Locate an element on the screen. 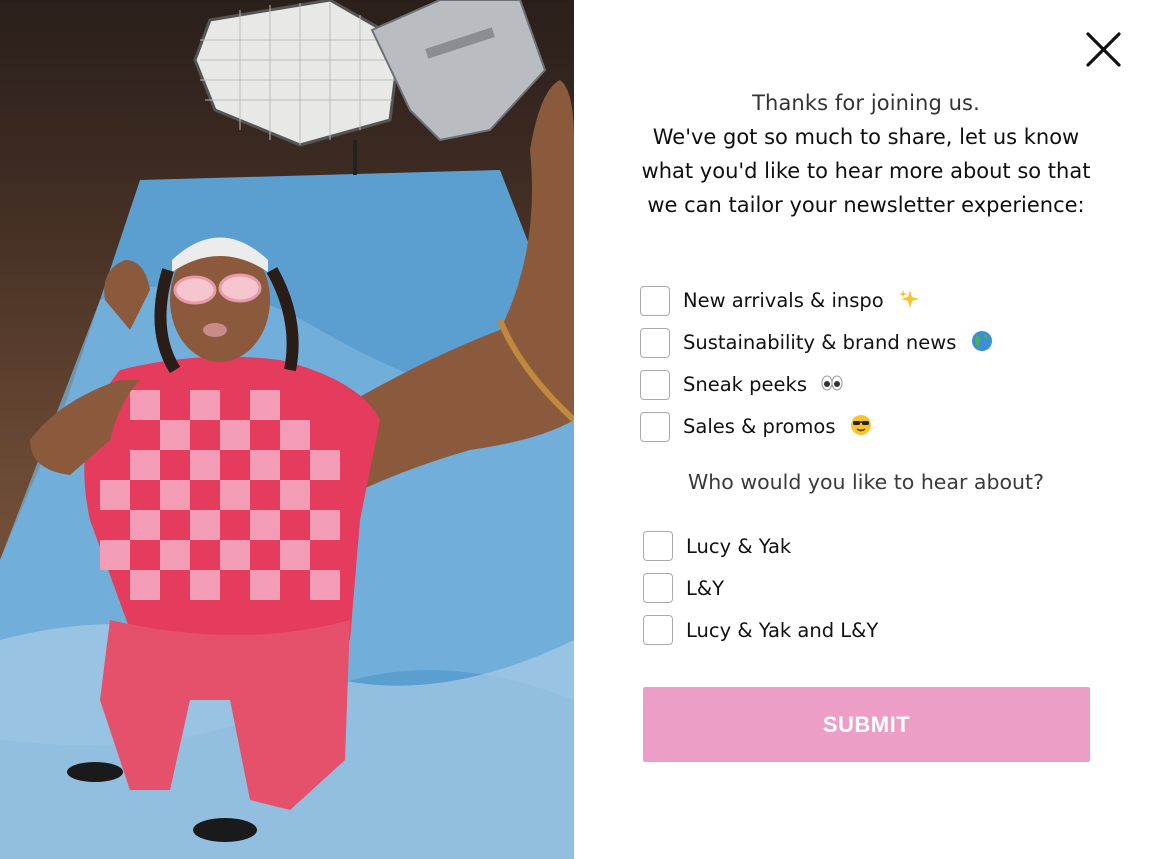  brand-option-lucy-yak: Lucy & Yak is located at coordinates (717, 546).